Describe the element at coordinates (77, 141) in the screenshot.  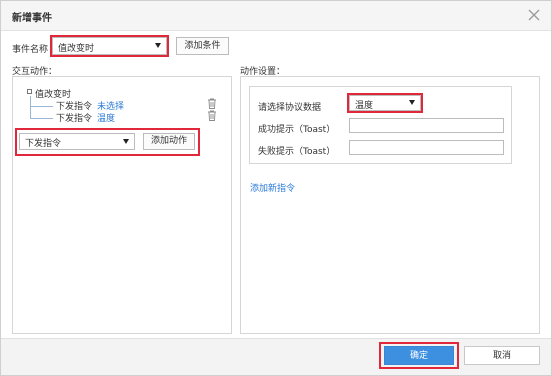
I see `action-select: 下发指令` at that location.